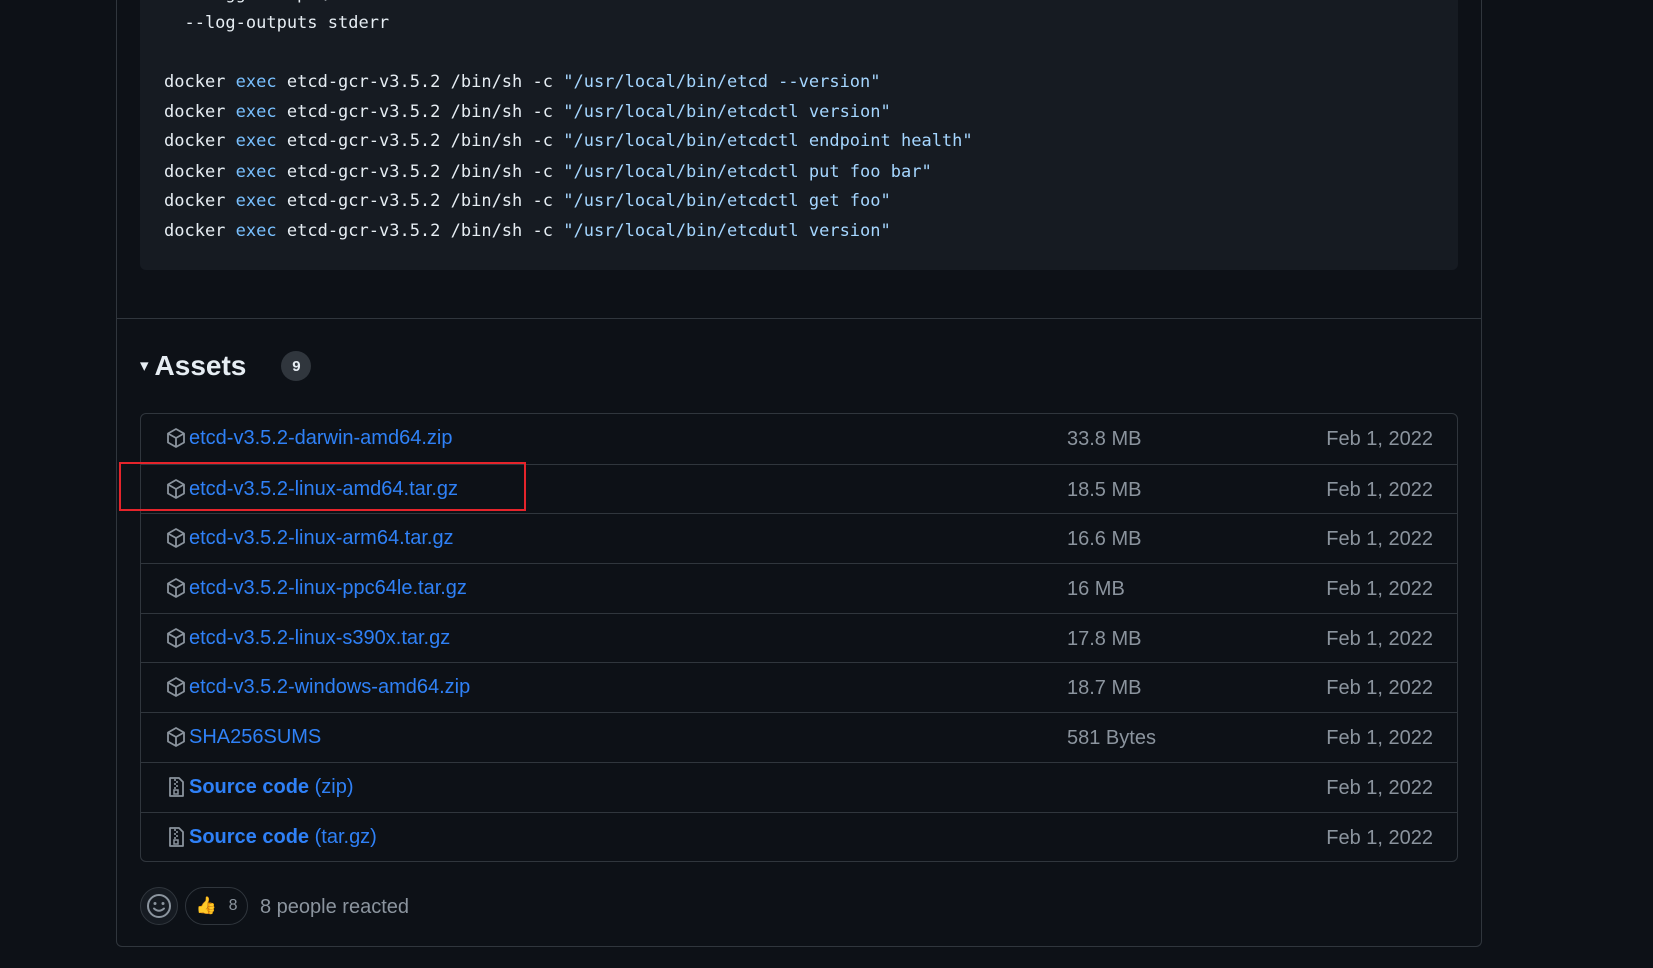 This screenshot has height=968, width=1653. What do you see at coordinates (1104, 439) in the screenshot?
I see `asset-size: 33.8 MB` at bounding box center [1104, 439].